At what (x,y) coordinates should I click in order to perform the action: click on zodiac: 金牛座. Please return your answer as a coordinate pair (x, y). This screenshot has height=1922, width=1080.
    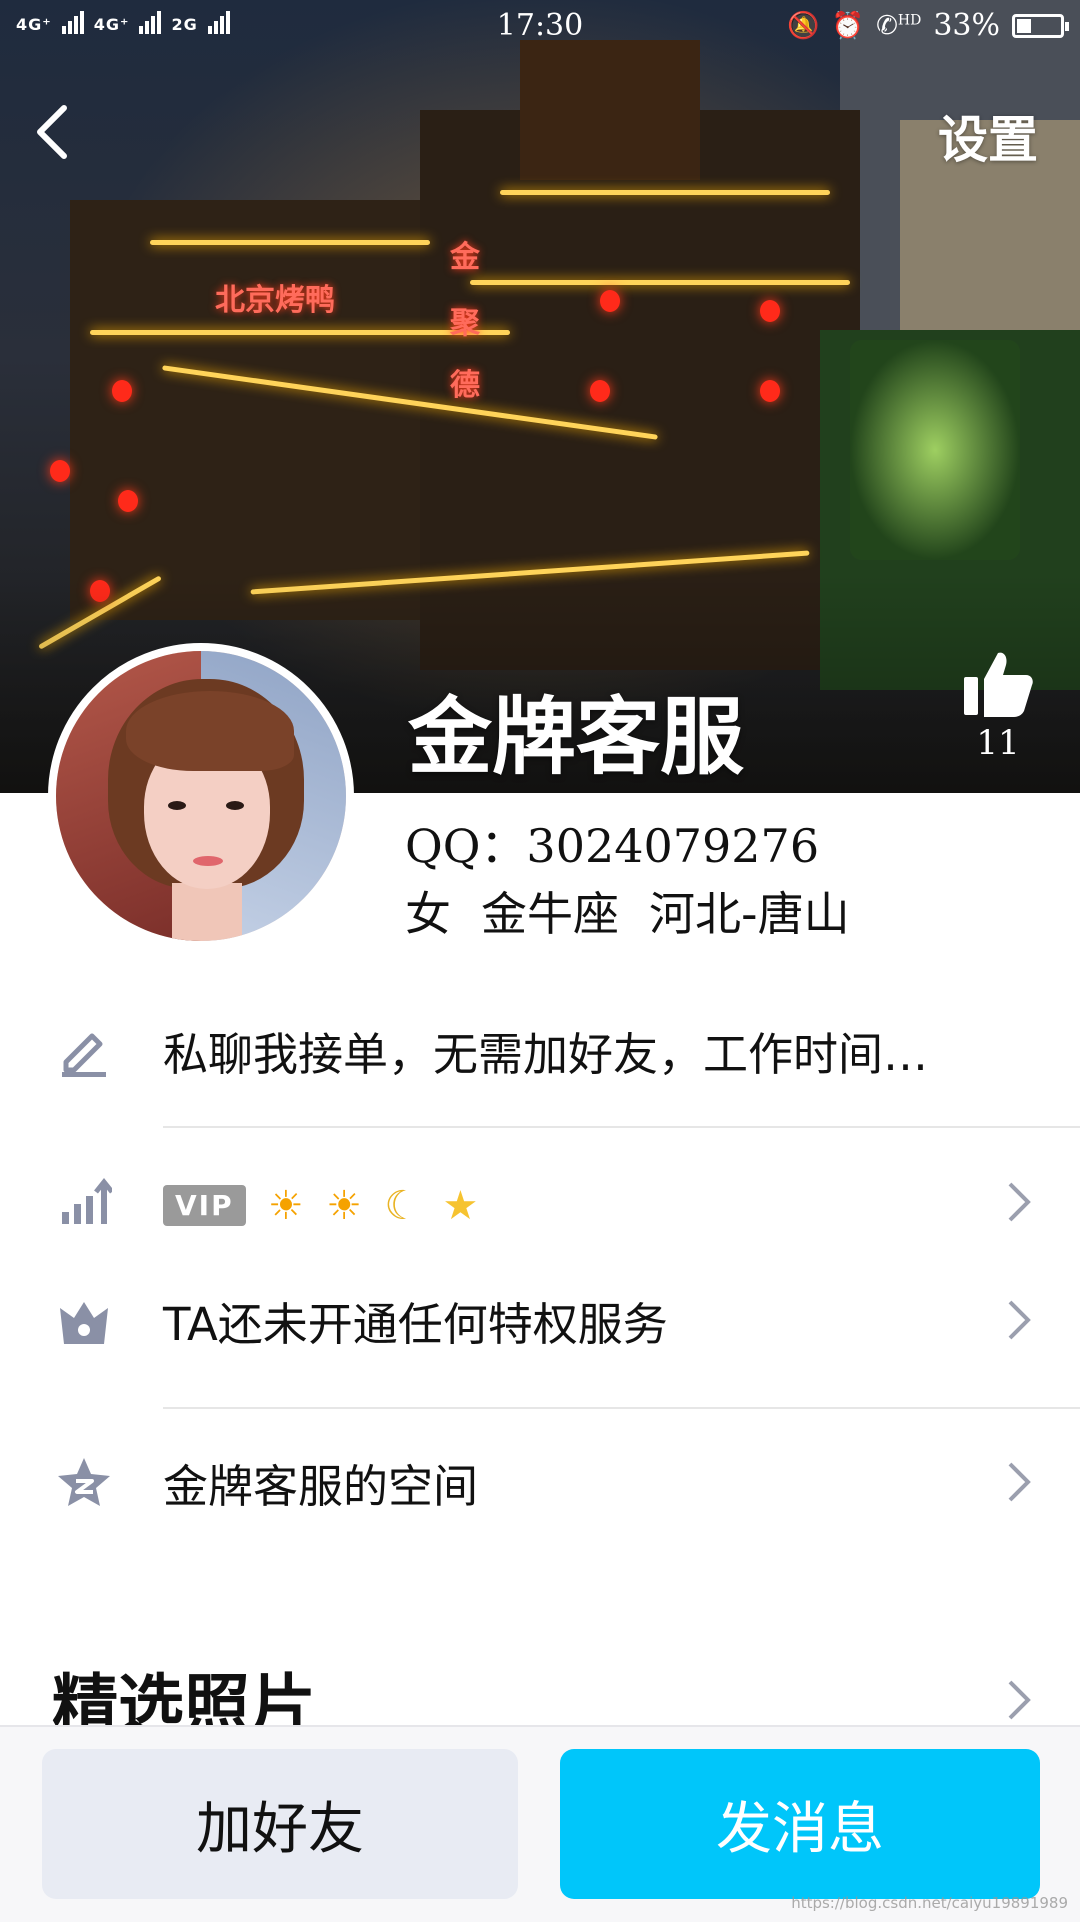
    Looking at the image, I should click on (550, 914).